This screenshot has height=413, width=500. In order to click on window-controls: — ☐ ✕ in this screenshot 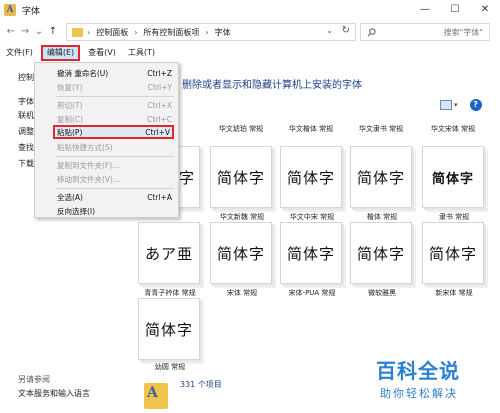, I will do `click(455, 10)`.